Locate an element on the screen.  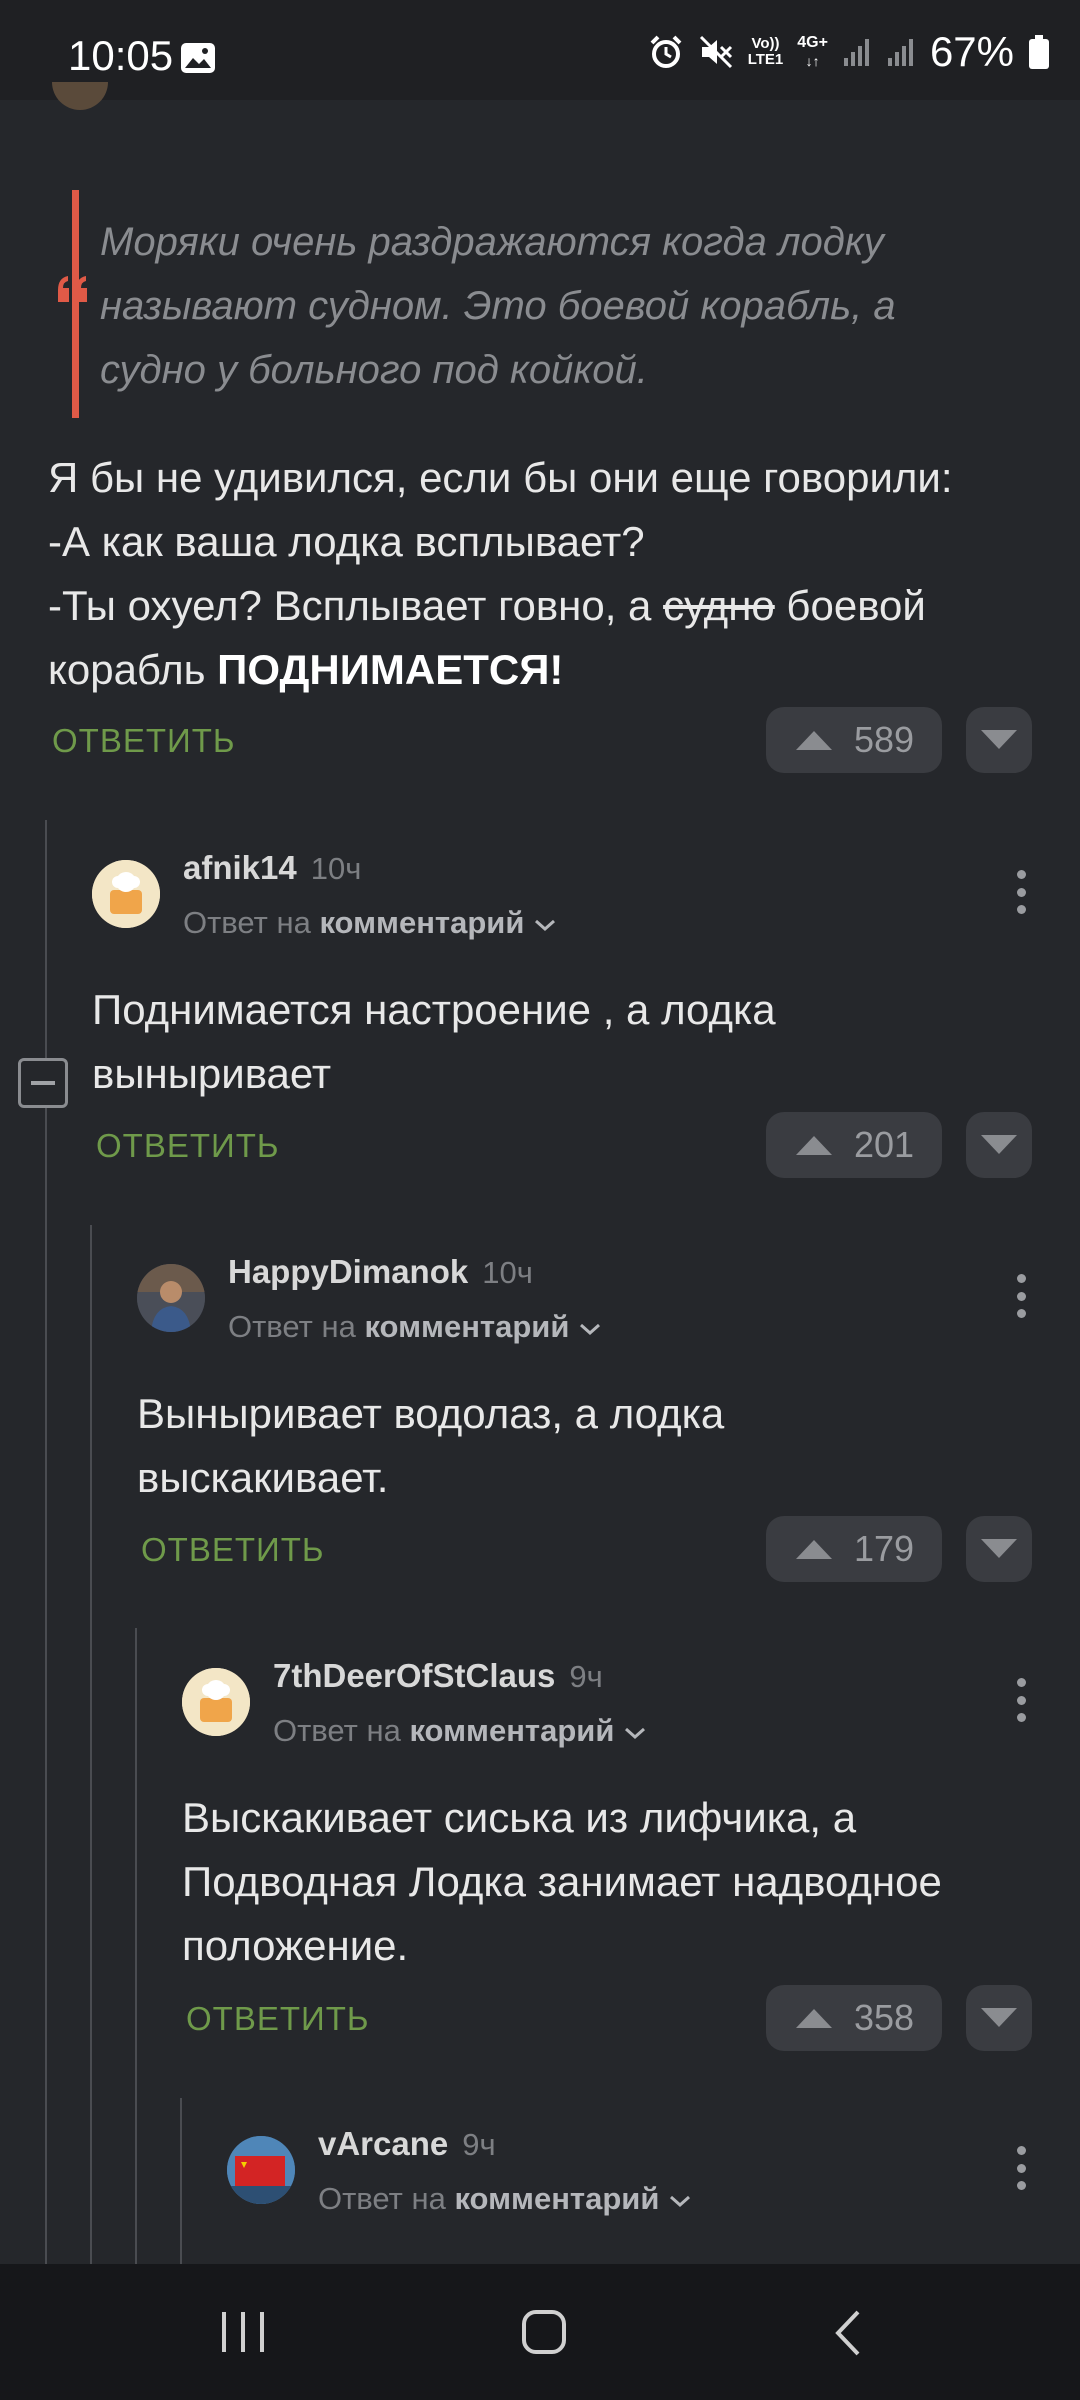
comment-author-row: afnik14 10ч is located at coordinates (272, 868).